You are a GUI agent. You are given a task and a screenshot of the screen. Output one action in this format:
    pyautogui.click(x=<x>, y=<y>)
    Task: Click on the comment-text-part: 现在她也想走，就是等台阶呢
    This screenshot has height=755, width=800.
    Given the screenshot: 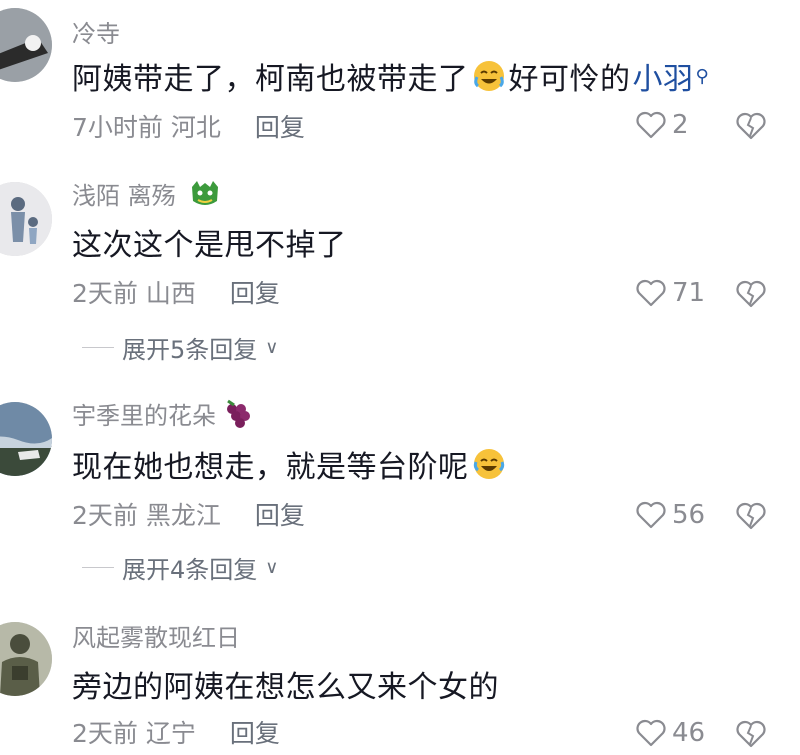 What is the action you would take?
    pyautogui.click(x=270, y=467)
    